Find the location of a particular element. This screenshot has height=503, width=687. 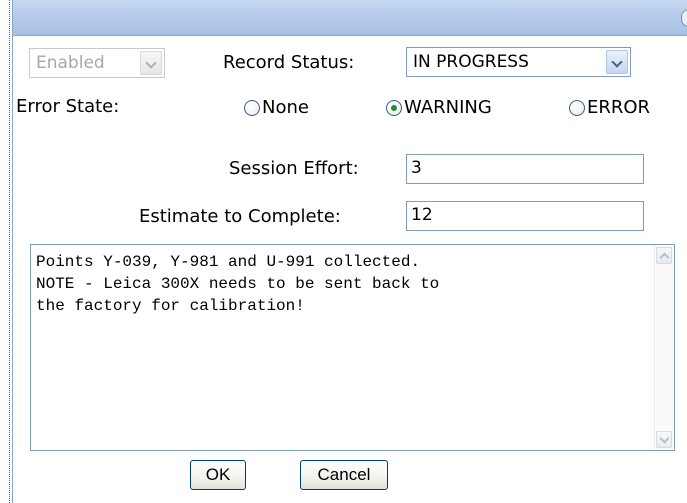

cancel-button: Cancel is located at coordinates (344, 475).